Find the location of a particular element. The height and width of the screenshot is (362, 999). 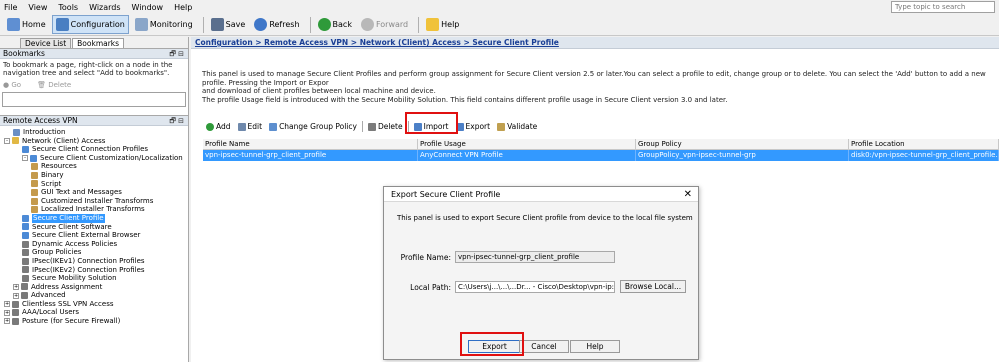

tree-item: Dynamic Access Policies is located at coordinates (94, 244).